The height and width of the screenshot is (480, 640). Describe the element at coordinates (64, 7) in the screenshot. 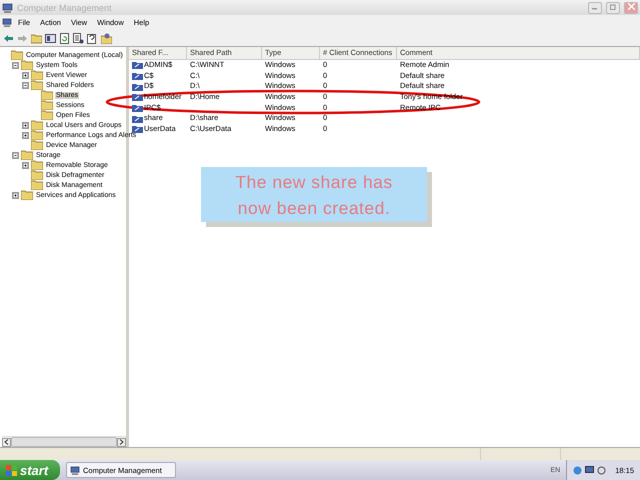

I see `window-title: Computer Management` at that location.